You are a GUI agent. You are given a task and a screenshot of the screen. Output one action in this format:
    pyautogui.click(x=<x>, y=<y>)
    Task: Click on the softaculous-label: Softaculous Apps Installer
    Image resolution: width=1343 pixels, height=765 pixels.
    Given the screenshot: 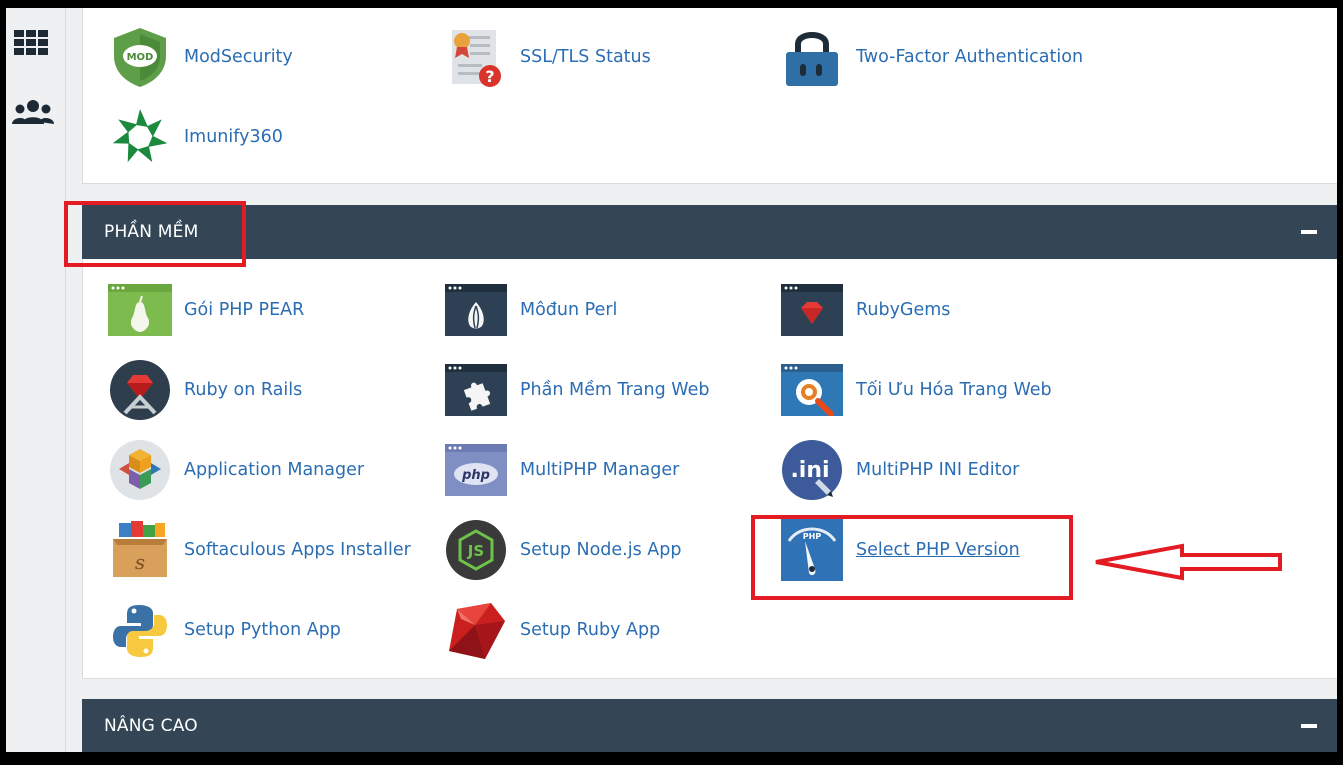 What is the action you would take?
    pyautogui.click(x=297, y=550)
    